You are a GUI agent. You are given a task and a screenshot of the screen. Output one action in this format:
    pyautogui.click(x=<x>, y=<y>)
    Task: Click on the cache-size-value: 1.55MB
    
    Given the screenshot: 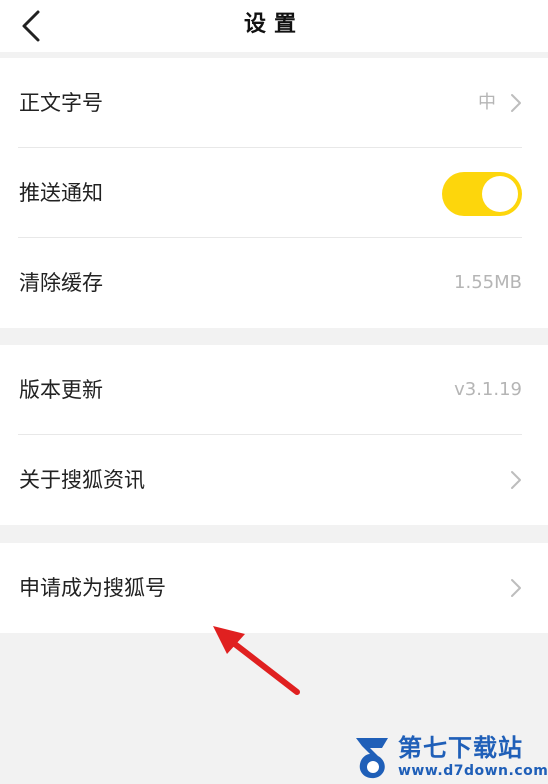 What is the action you would take?
    pyautogui.click(x=488, y=282)
    